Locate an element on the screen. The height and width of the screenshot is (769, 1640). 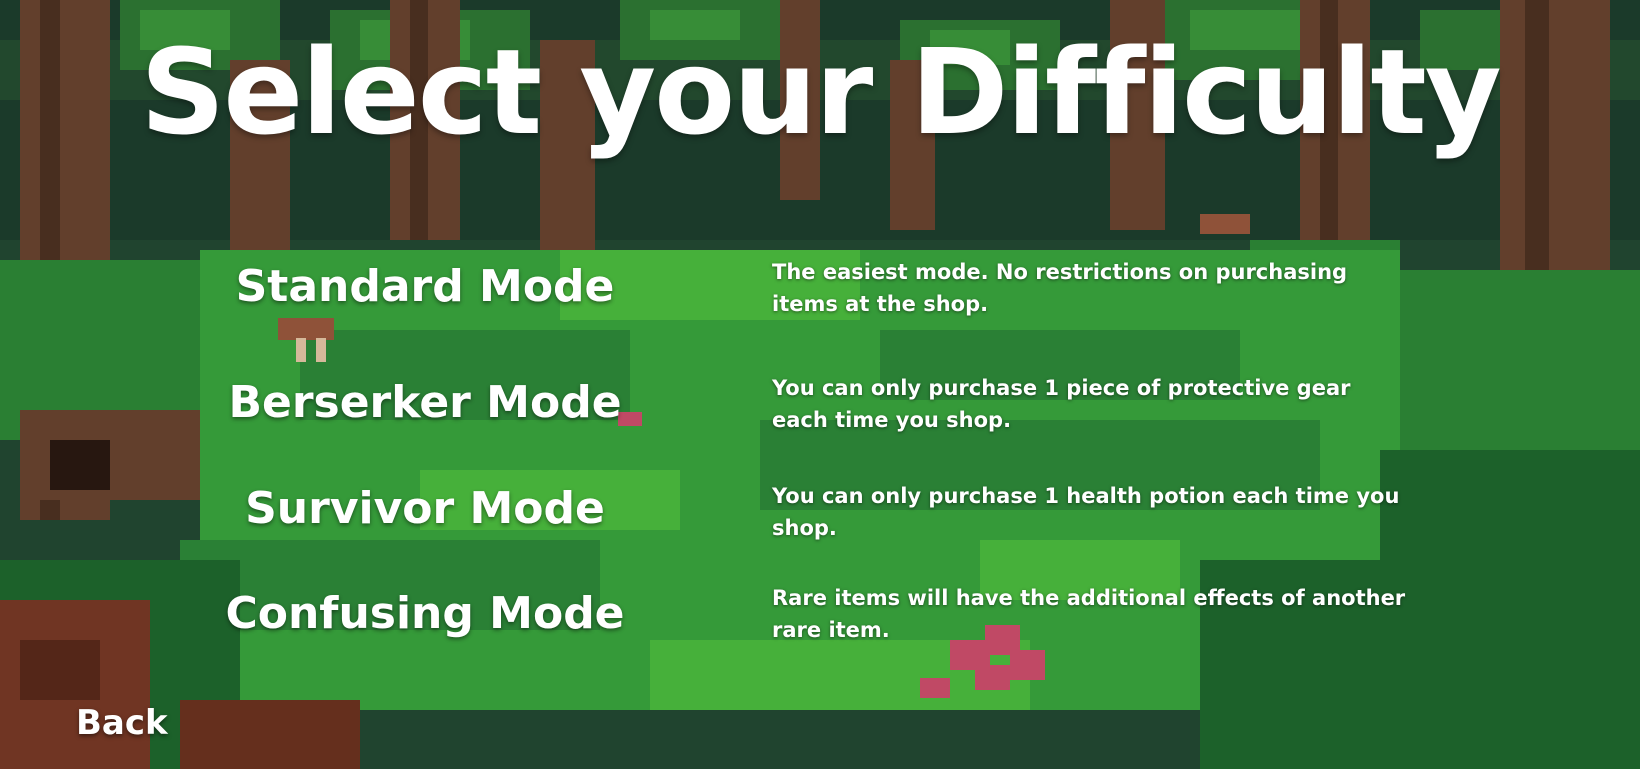
confusing-mode-button: Confusing Mode is located at coordinates (425, 614).